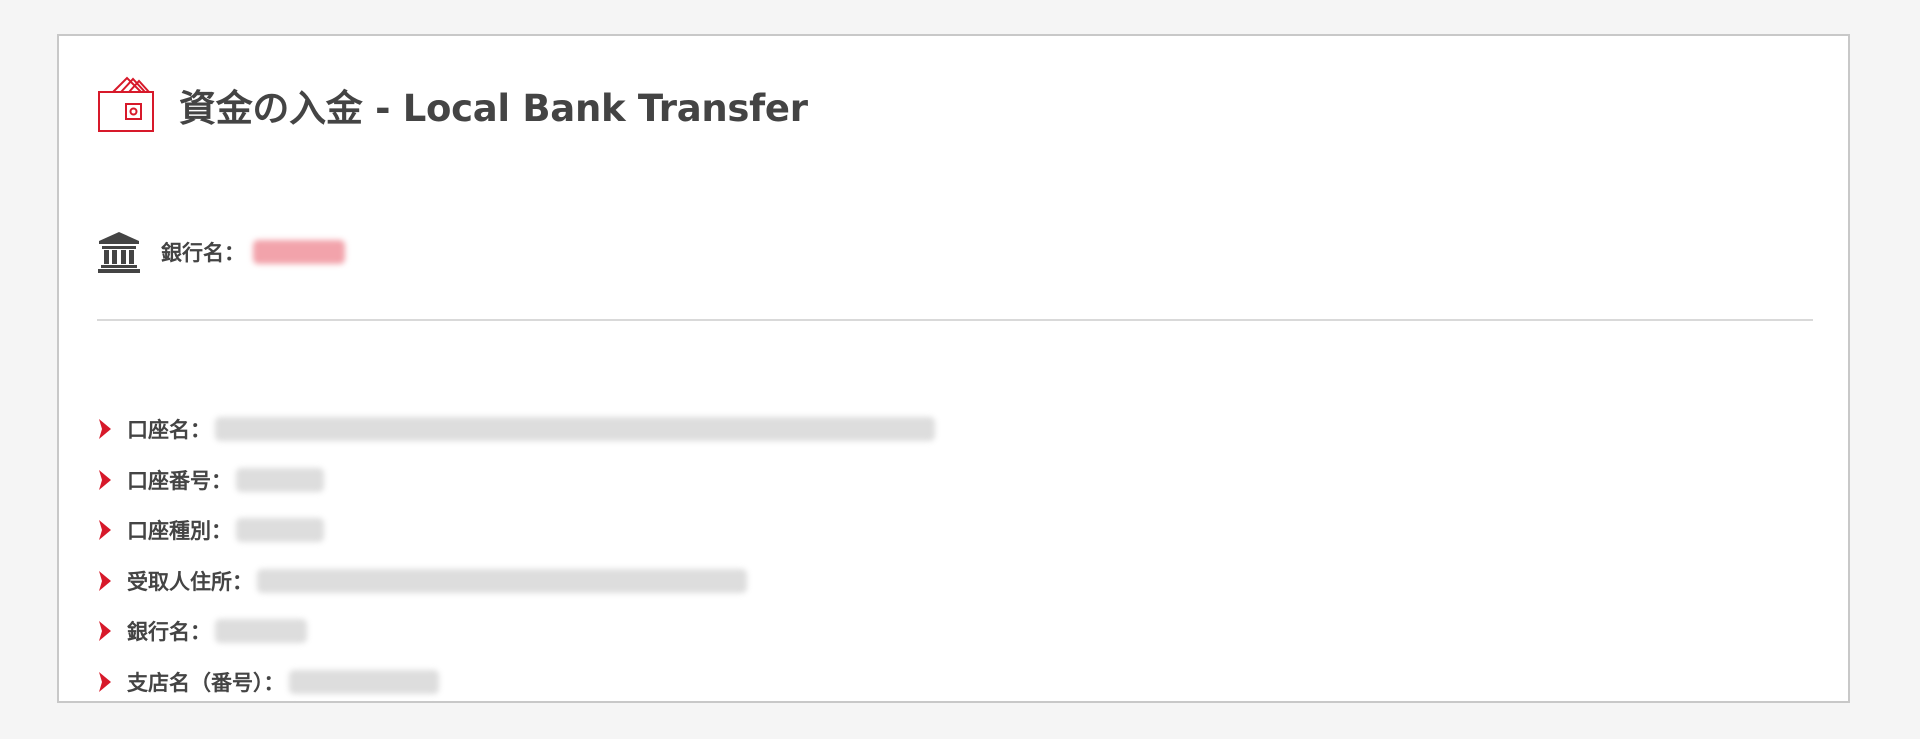 This screenshot has width=1920, height=739. What do you see at coordinates (206, 682) in the screenshot?
I see `detail-label: 支店名（番号）：` at bounding box center [206, 682].